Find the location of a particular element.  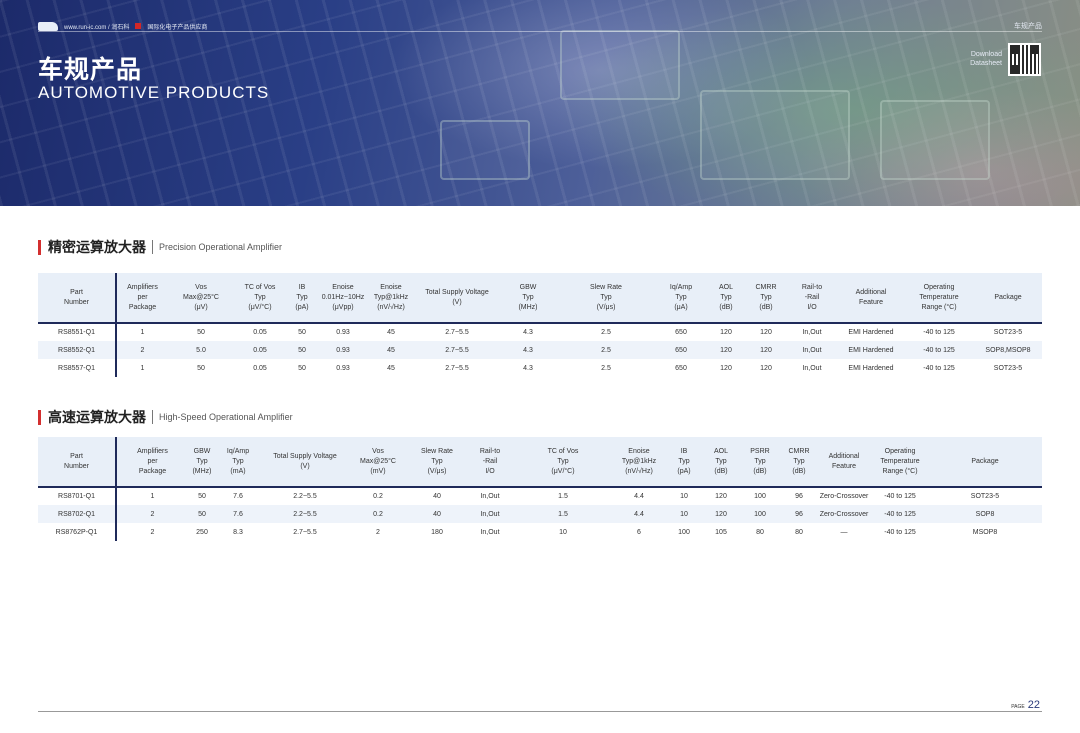

download-label-line1: Download is located at coordinates (986, 54).